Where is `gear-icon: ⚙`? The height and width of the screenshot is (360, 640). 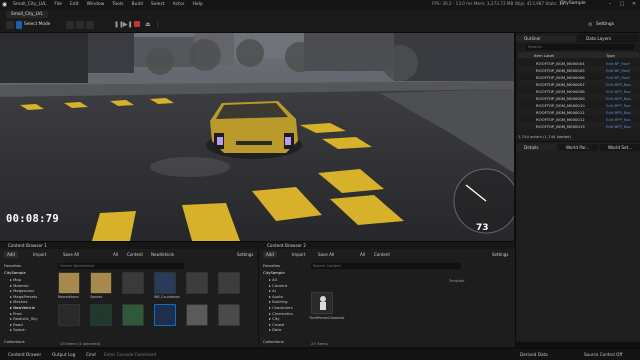
gear-icon: ⚙ is located at coordinates (590, 25).